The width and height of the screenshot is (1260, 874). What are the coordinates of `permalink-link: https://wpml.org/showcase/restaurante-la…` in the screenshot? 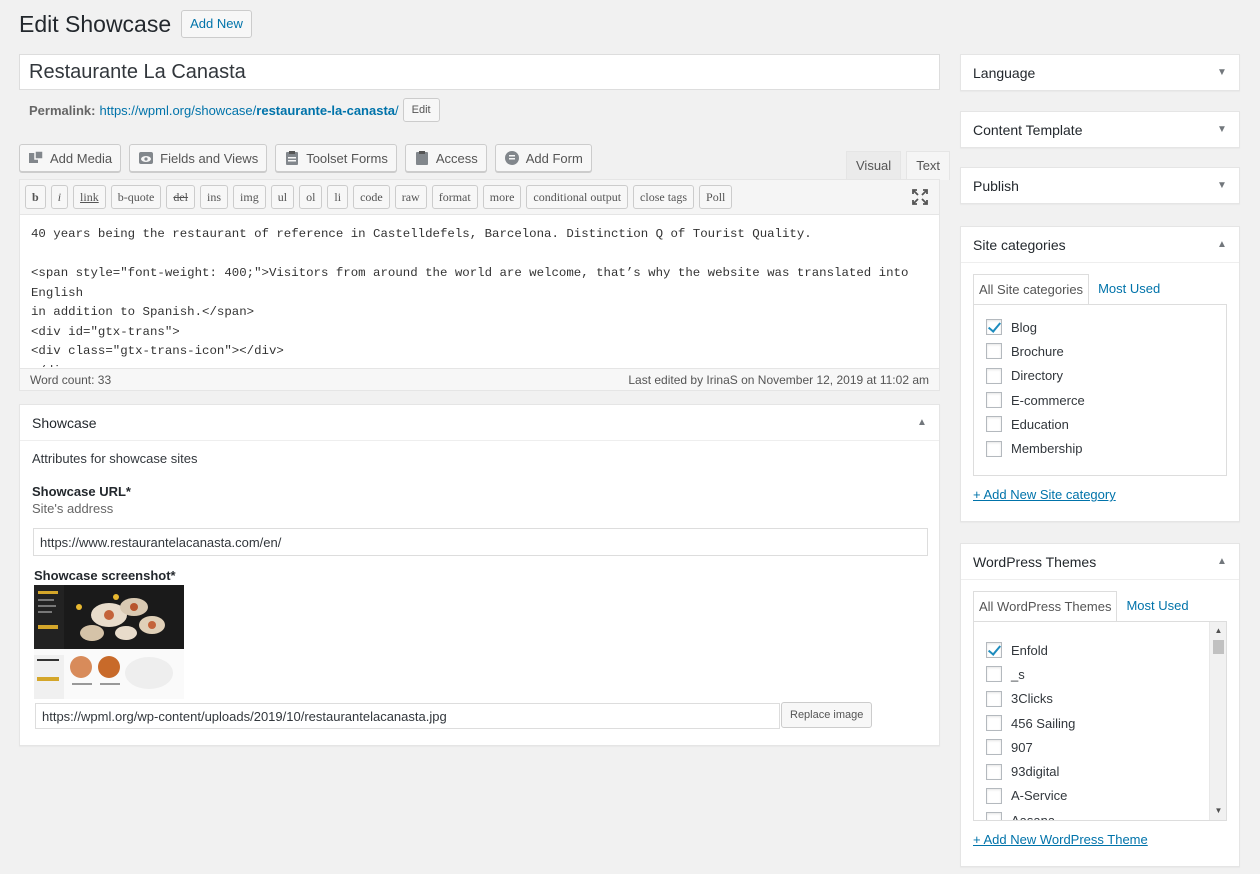 It's located at (248, 110).